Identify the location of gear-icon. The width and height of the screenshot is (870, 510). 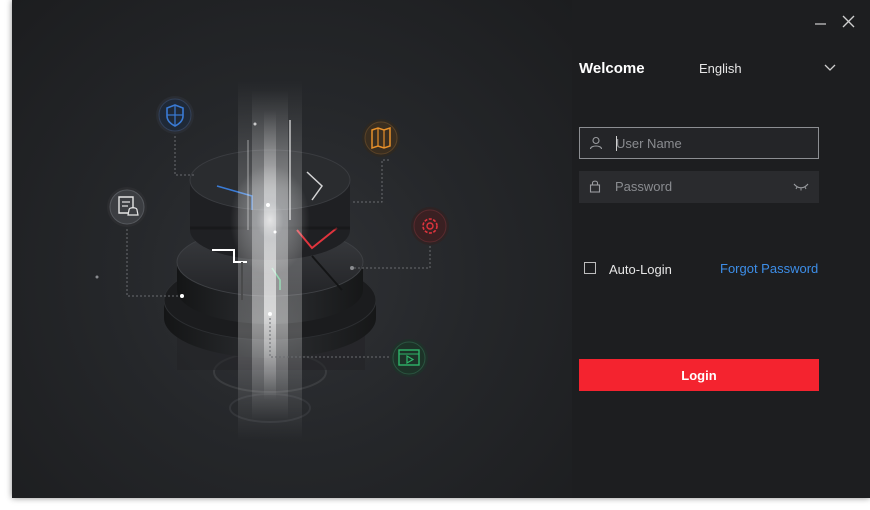
(430, 226).